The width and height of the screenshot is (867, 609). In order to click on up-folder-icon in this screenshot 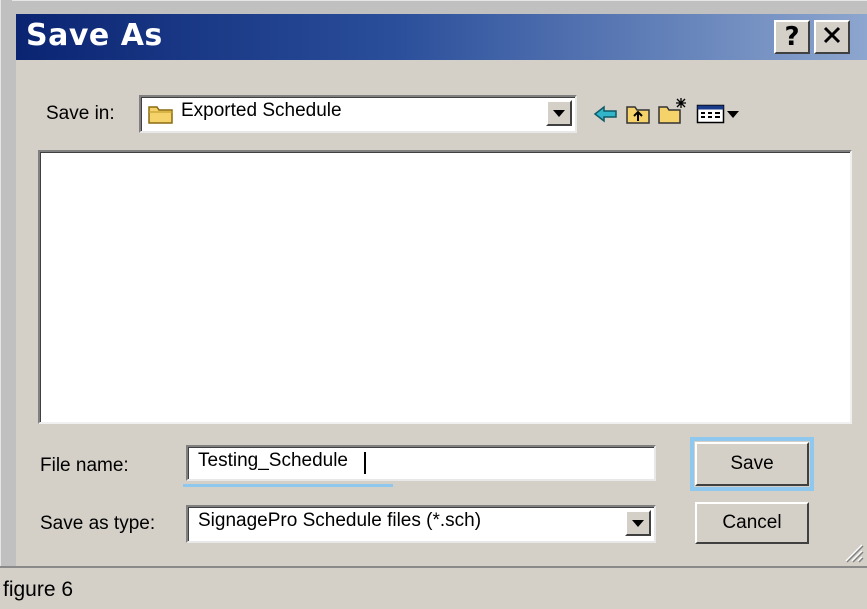, I will do `click(638, 114)`.